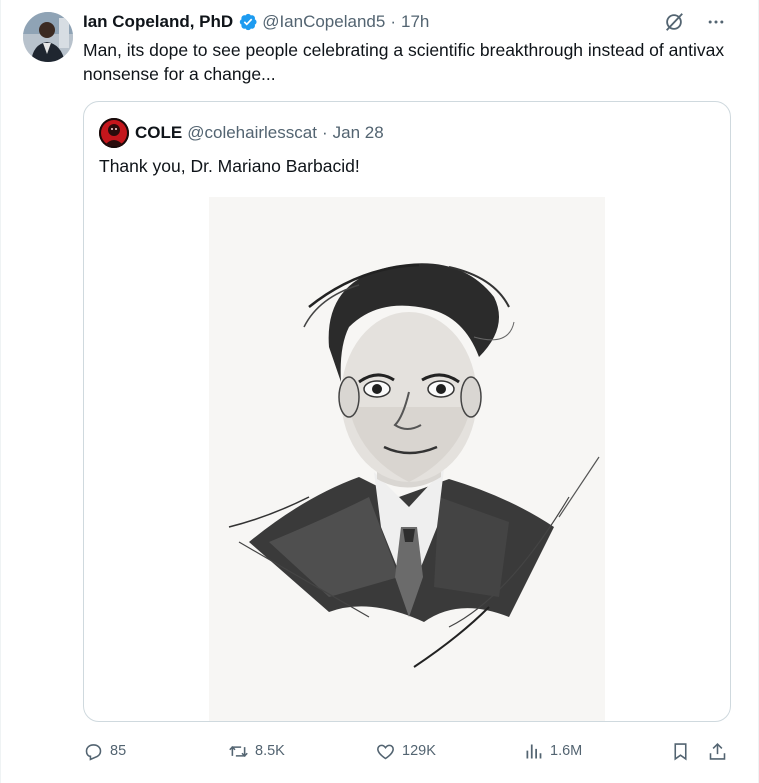  I want to click on tweet-top-actions, so click(695, 22).